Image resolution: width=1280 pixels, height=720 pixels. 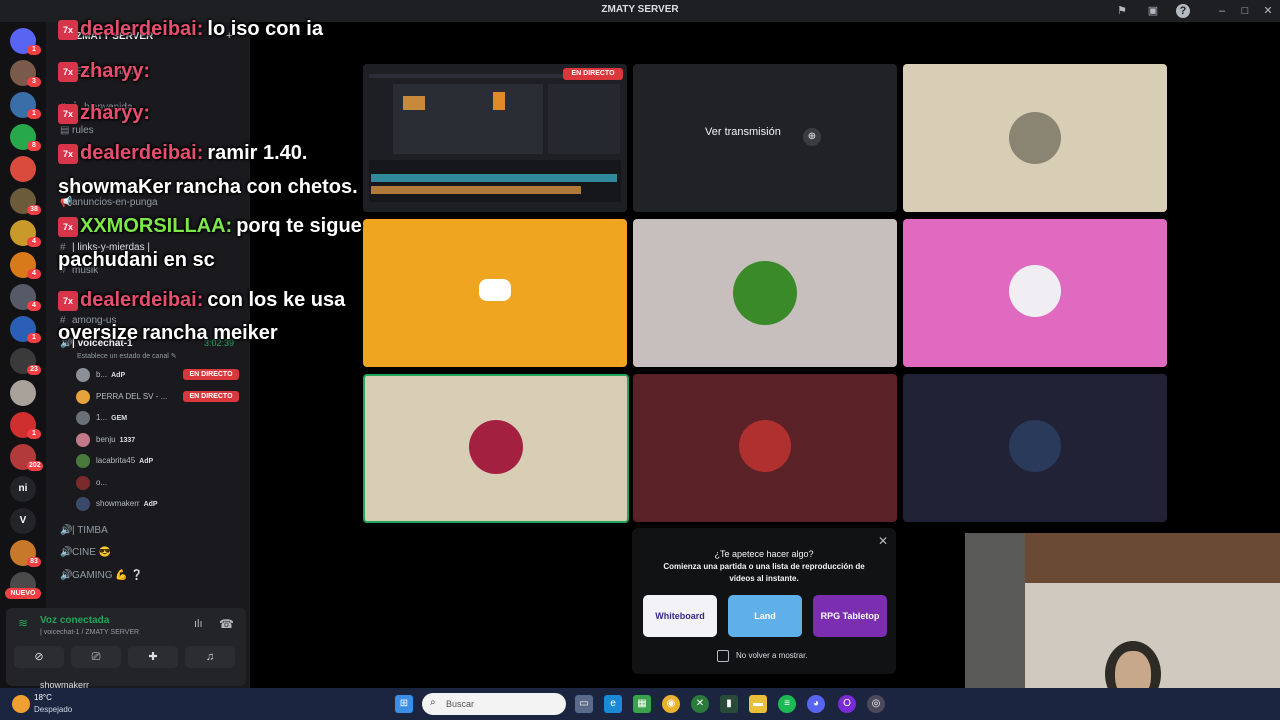 What do you see at coordinates (850, 616) in the screenshot?
I see `activity-card-rpg: RPG Tabletop` at bounding box center [850, 616].